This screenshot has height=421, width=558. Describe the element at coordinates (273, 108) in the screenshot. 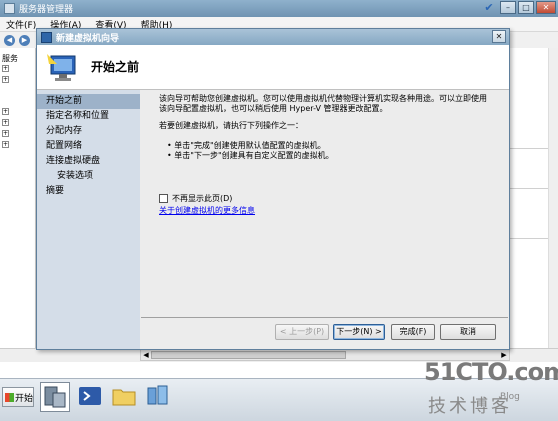

I see `intro-text-line2: 该向导配置虚拟机，也可以稍后使用 Hyper-V 管理器更改配置。` at that location.